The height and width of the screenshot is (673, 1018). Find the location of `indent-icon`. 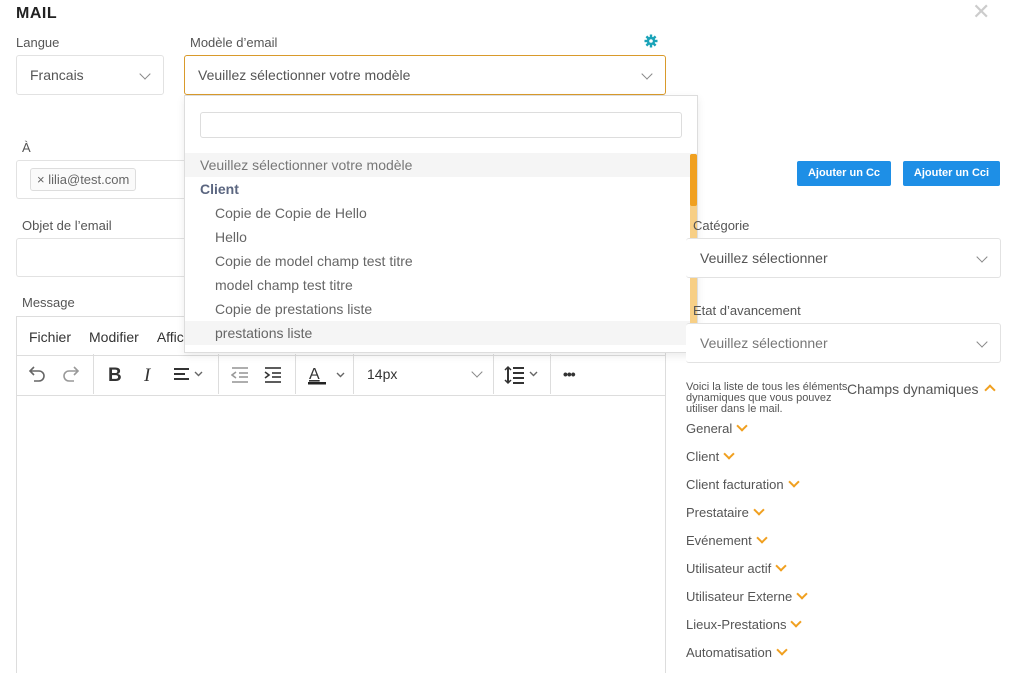

indent-icon is located at coordinates (273, 377).